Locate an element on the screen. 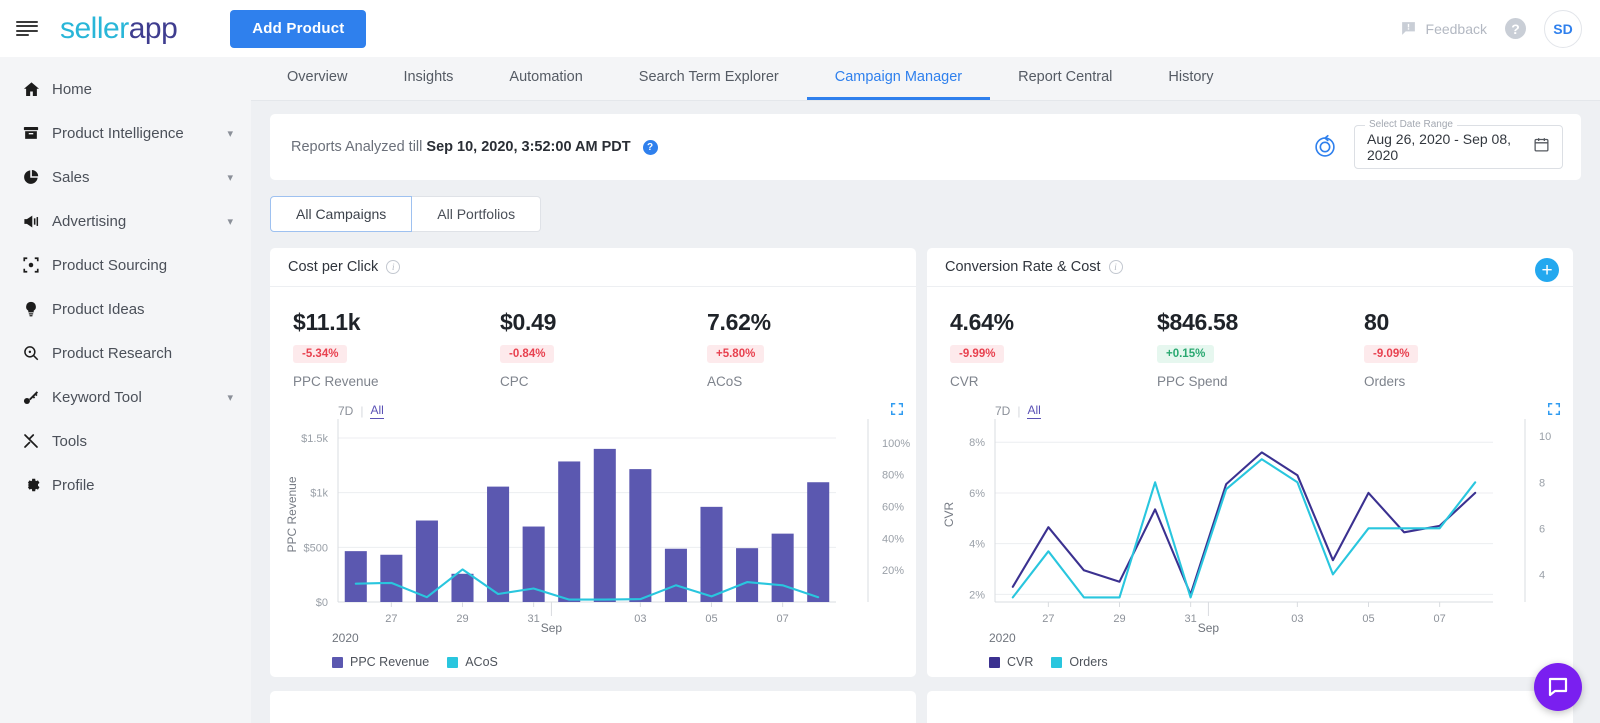  chart1-range-all: All is located at coordinates (377, 411).